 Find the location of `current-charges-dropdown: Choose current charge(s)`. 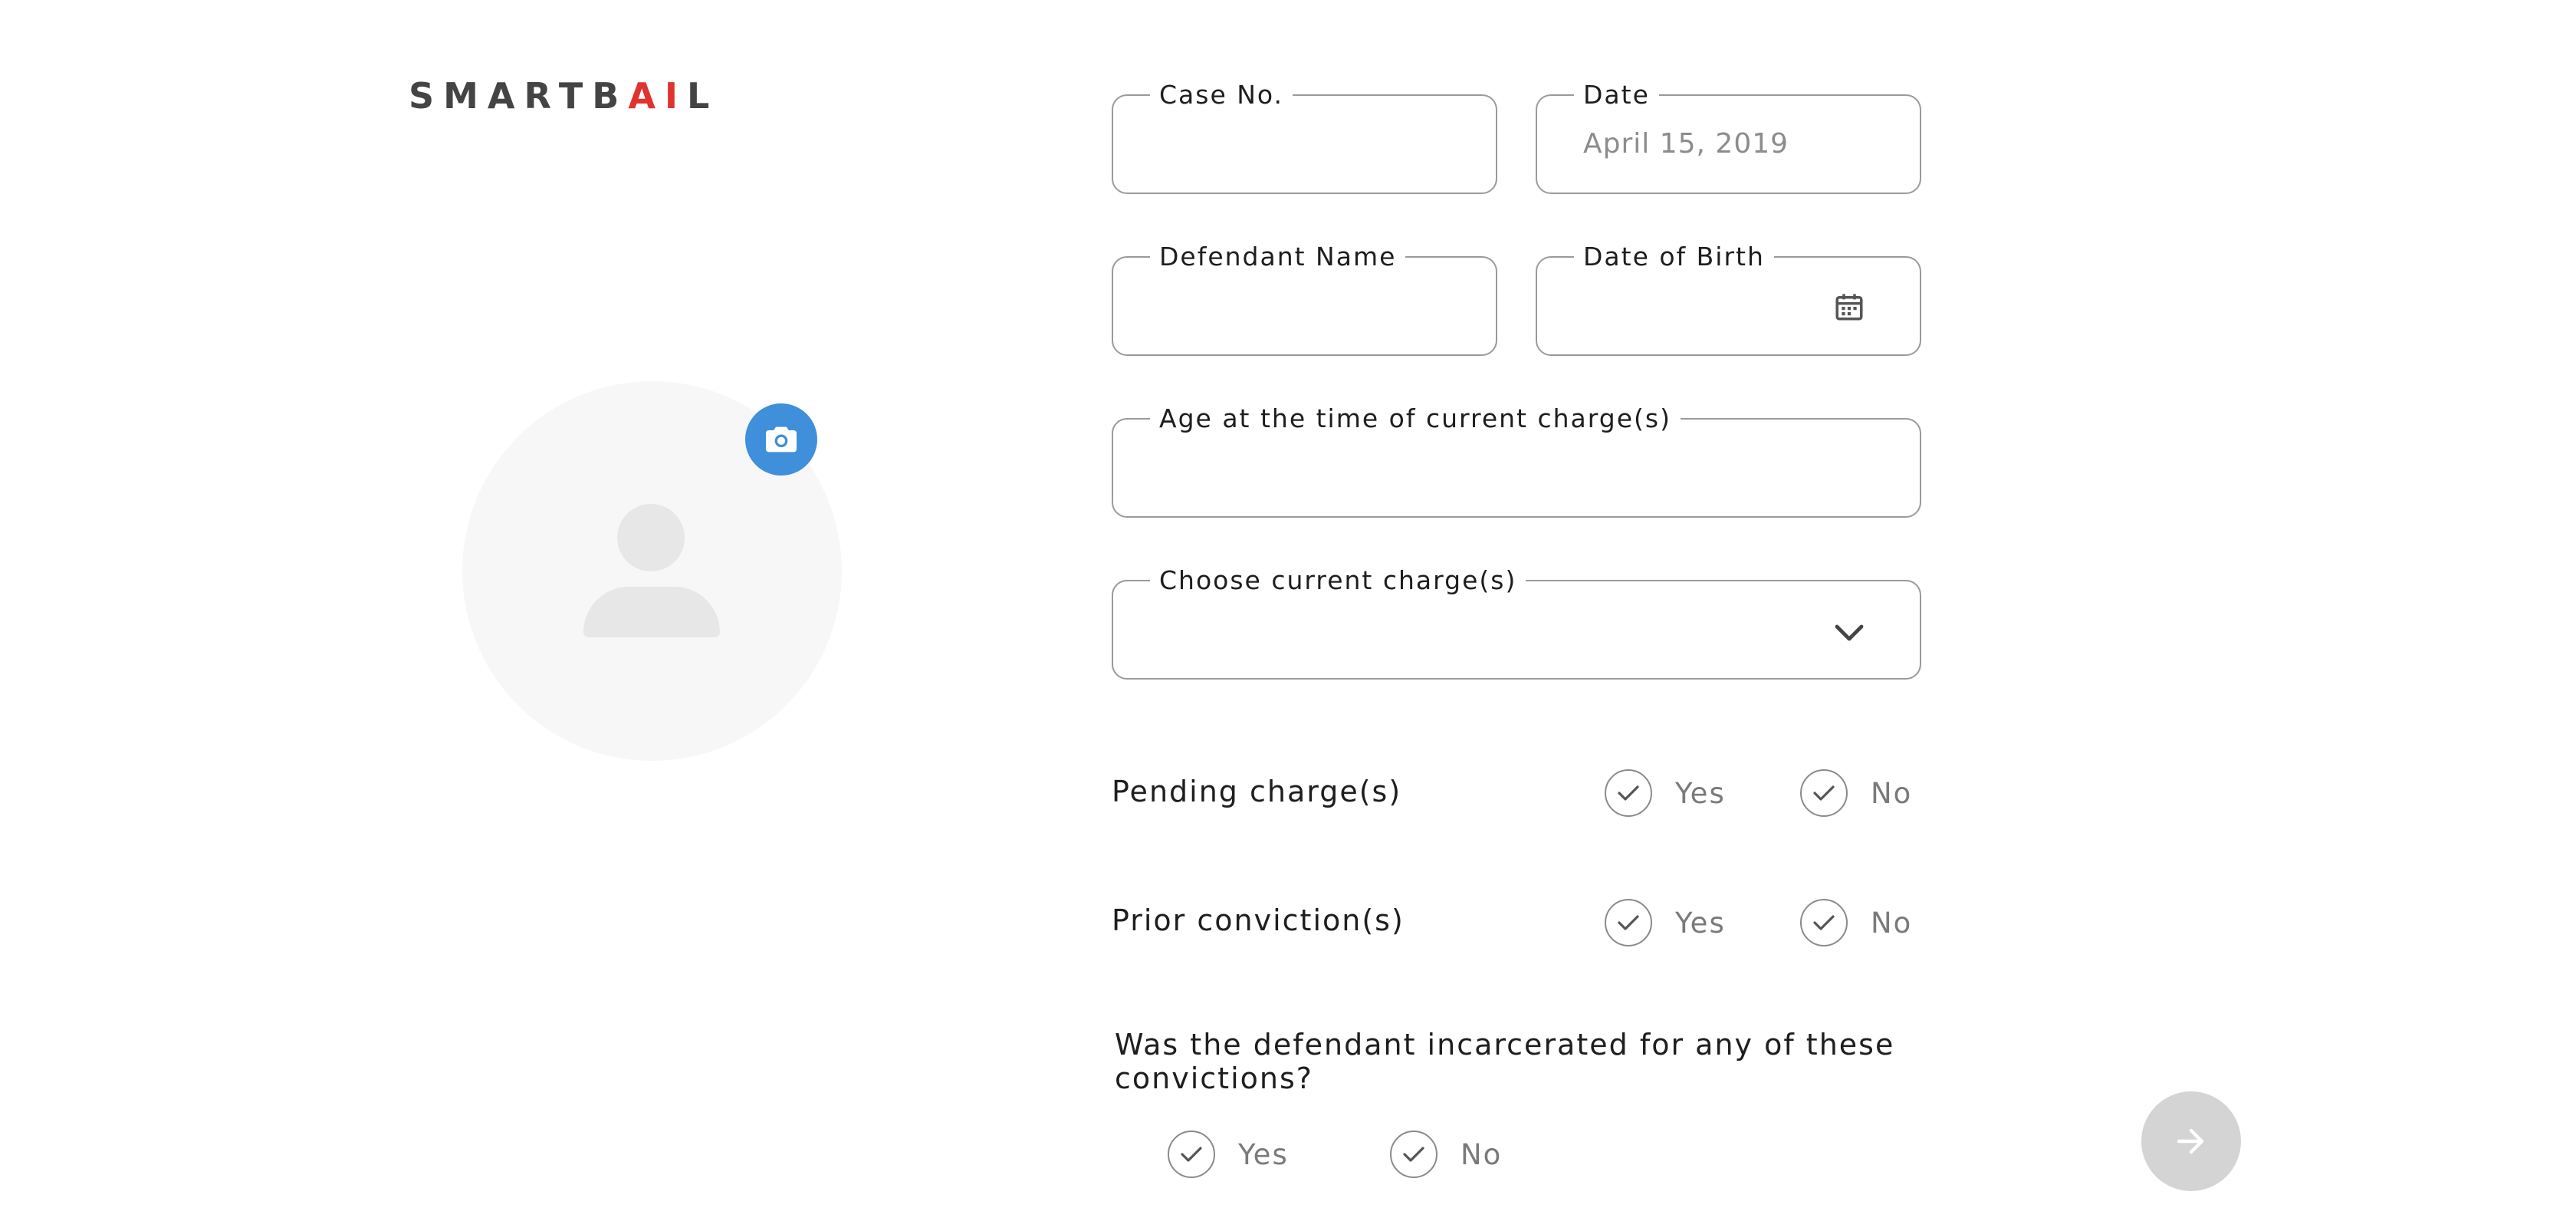

current-charges-dropdown: Choose current charge(s) is located at coordinates (1516, 623).